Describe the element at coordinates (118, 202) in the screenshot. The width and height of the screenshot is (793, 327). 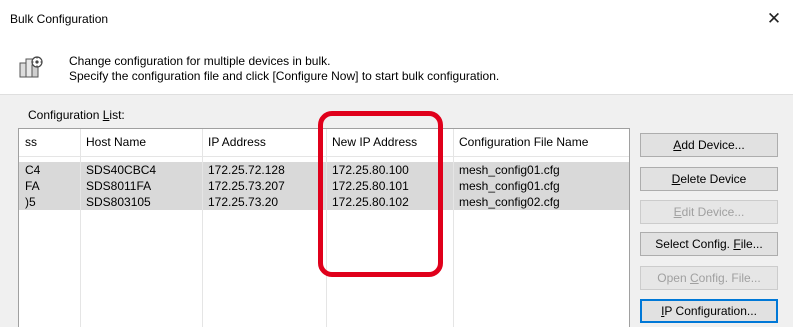
I see `cell-host-name: SDS803105` at that location.